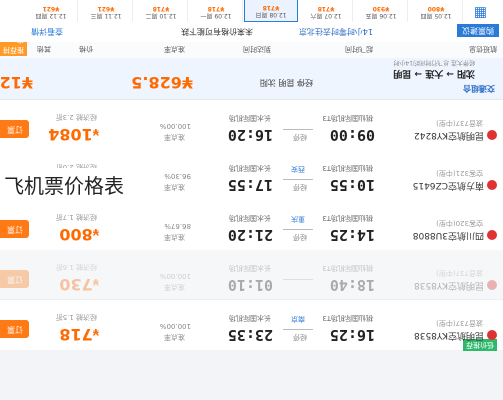 This screenshot has height=400, width=503. I want to click on ticket-price-value: 800, so click(76, 234).